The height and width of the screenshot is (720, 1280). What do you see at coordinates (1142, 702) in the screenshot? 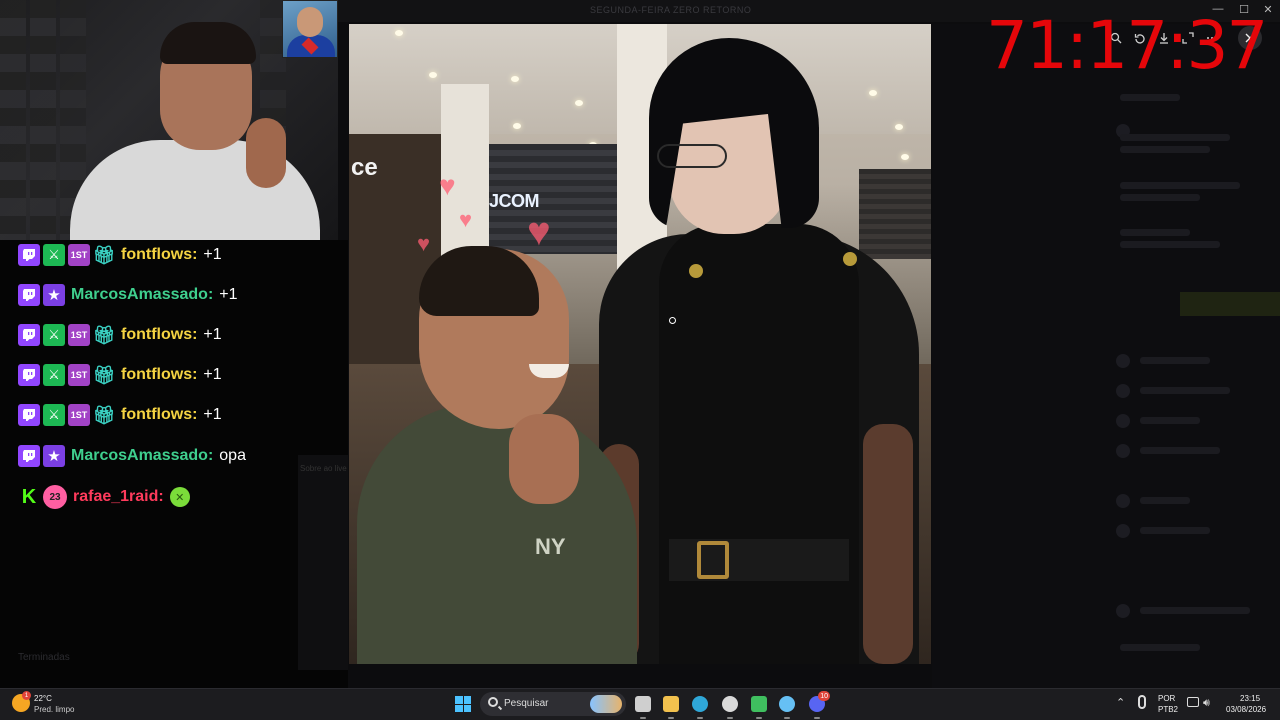
I see `microphone-icon` at bounding box center [1142, 702].